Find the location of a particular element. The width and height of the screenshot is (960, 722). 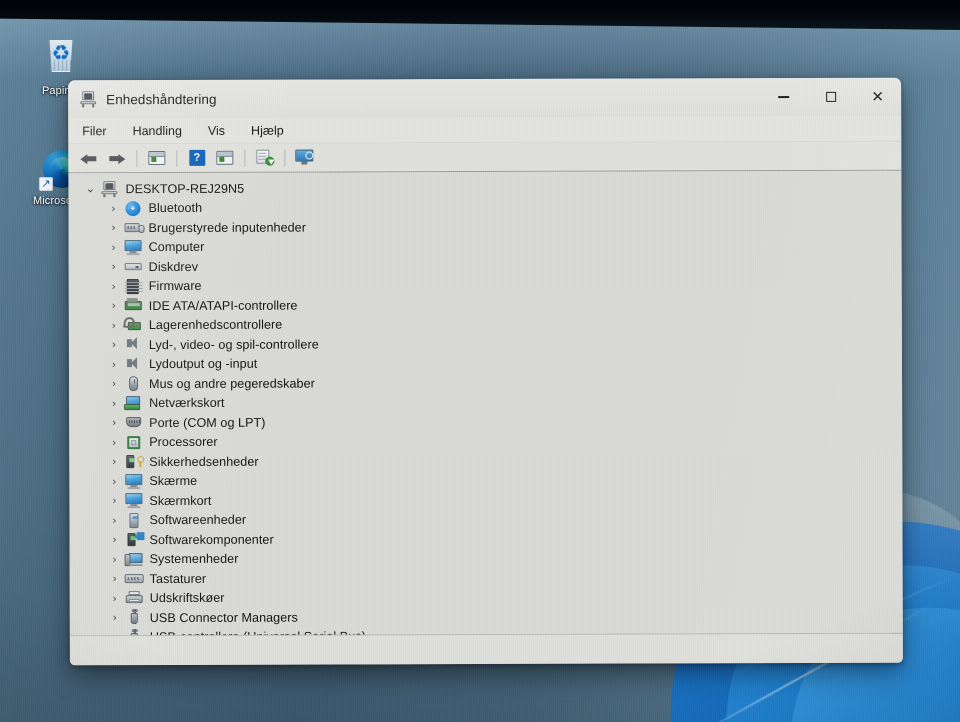

tree-item-label: Computer is located at coordinates (176, 247).